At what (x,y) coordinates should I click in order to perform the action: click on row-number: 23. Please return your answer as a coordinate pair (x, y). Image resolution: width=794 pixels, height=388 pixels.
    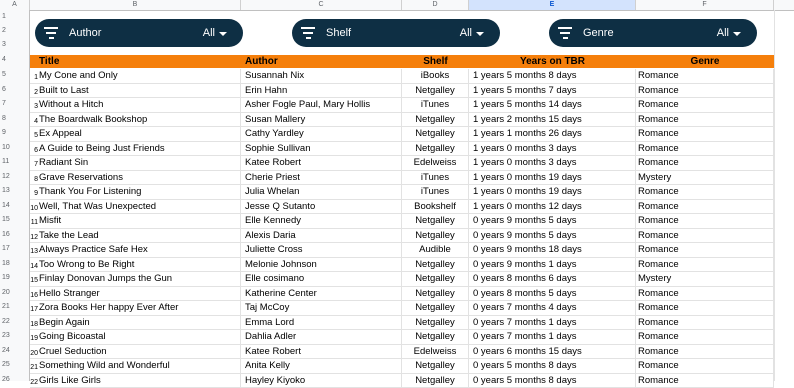
    Looking at the image, I should click on (15, 335).